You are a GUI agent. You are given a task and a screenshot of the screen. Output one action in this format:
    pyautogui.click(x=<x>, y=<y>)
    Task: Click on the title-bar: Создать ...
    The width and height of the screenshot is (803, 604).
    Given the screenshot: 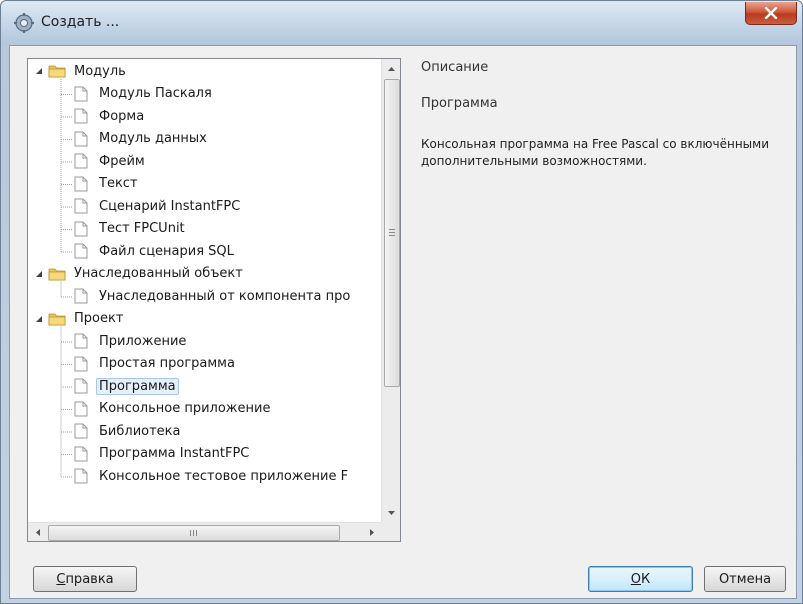 What is the action you would take?
    pyautogui.click(x=401, y=23)
    